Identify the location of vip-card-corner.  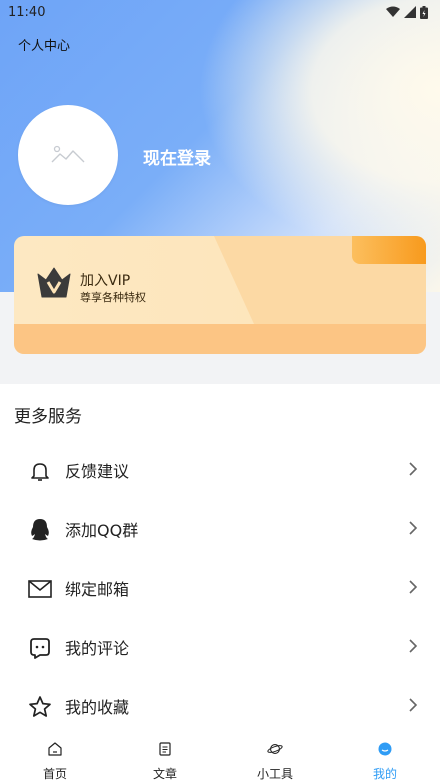
(389, 250).